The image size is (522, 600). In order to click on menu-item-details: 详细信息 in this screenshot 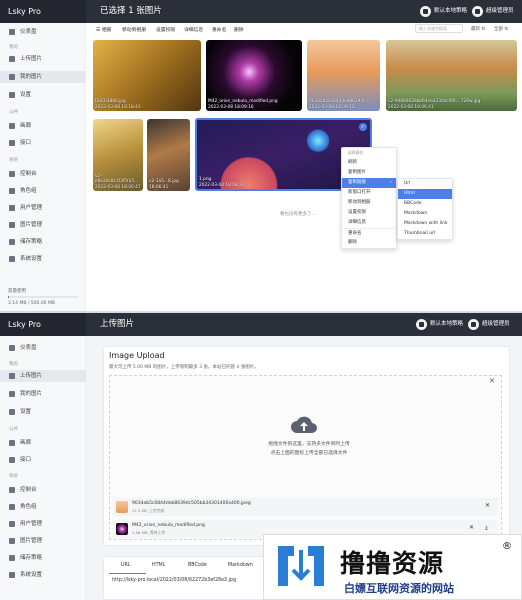, I will do `click(369, 223)`.